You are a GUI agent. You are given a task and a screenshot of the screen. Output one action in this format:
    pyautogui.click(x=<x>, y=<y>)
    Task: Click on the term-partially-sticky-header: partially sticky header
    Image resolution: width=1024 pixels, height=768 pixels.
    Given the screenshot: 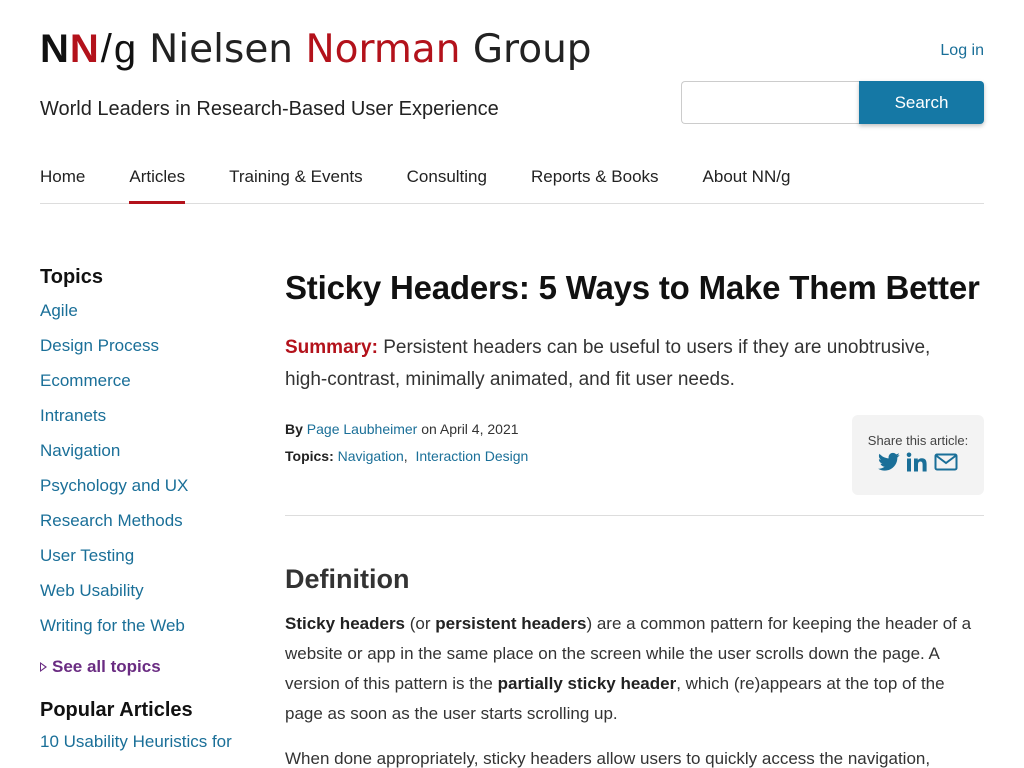 What is the action you would take?
    pyautogui.click(x=587, y=683)
    